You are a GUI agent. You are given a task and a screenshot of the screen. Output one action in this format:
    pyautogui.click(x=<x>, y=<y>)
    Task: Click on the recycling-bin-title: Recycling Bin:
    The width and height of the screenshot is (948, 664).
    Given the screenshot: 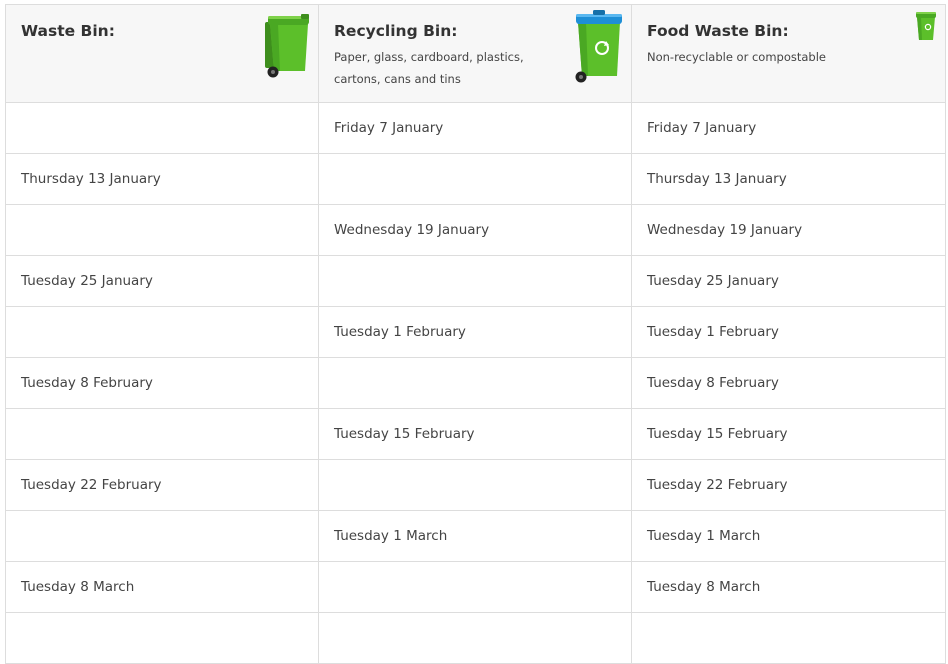 What is the action you would take?
    pyautogui.click(x=396, y=31)
    